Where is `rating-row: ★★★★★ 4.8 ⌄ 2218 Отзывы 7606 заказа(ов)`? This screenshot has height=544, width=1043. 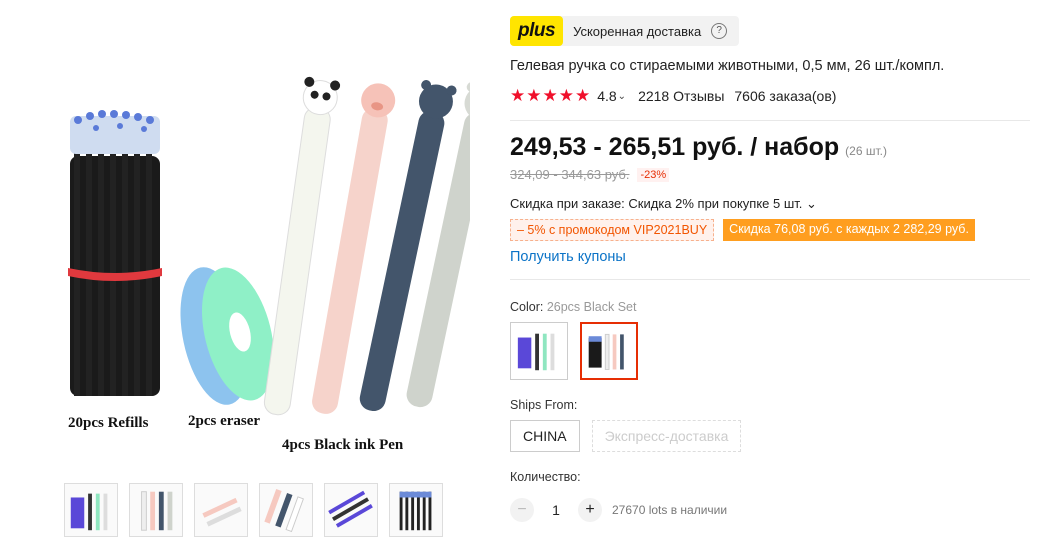
rating-row: ★★★★★ 4.8 ⌄ 2218 Отзывы 7606 заказа(ов) is located at coordinates (770, 96).